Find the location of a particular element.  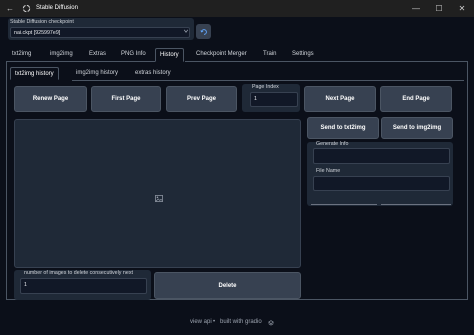

gradio-logo-icon is located at coordinates (271, 324).